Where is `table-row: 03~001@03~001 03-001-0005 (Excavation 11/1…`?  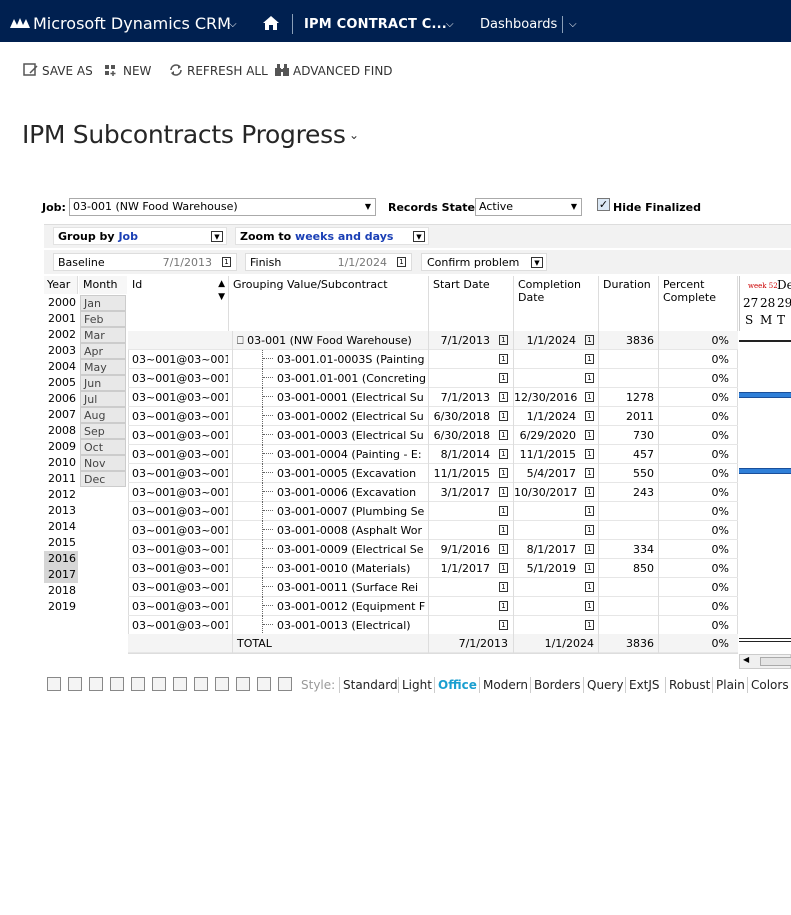
table-row: 03~001@03~001 03-001-0005 (Excavation 11/1… is located at coordinates (433, 473).